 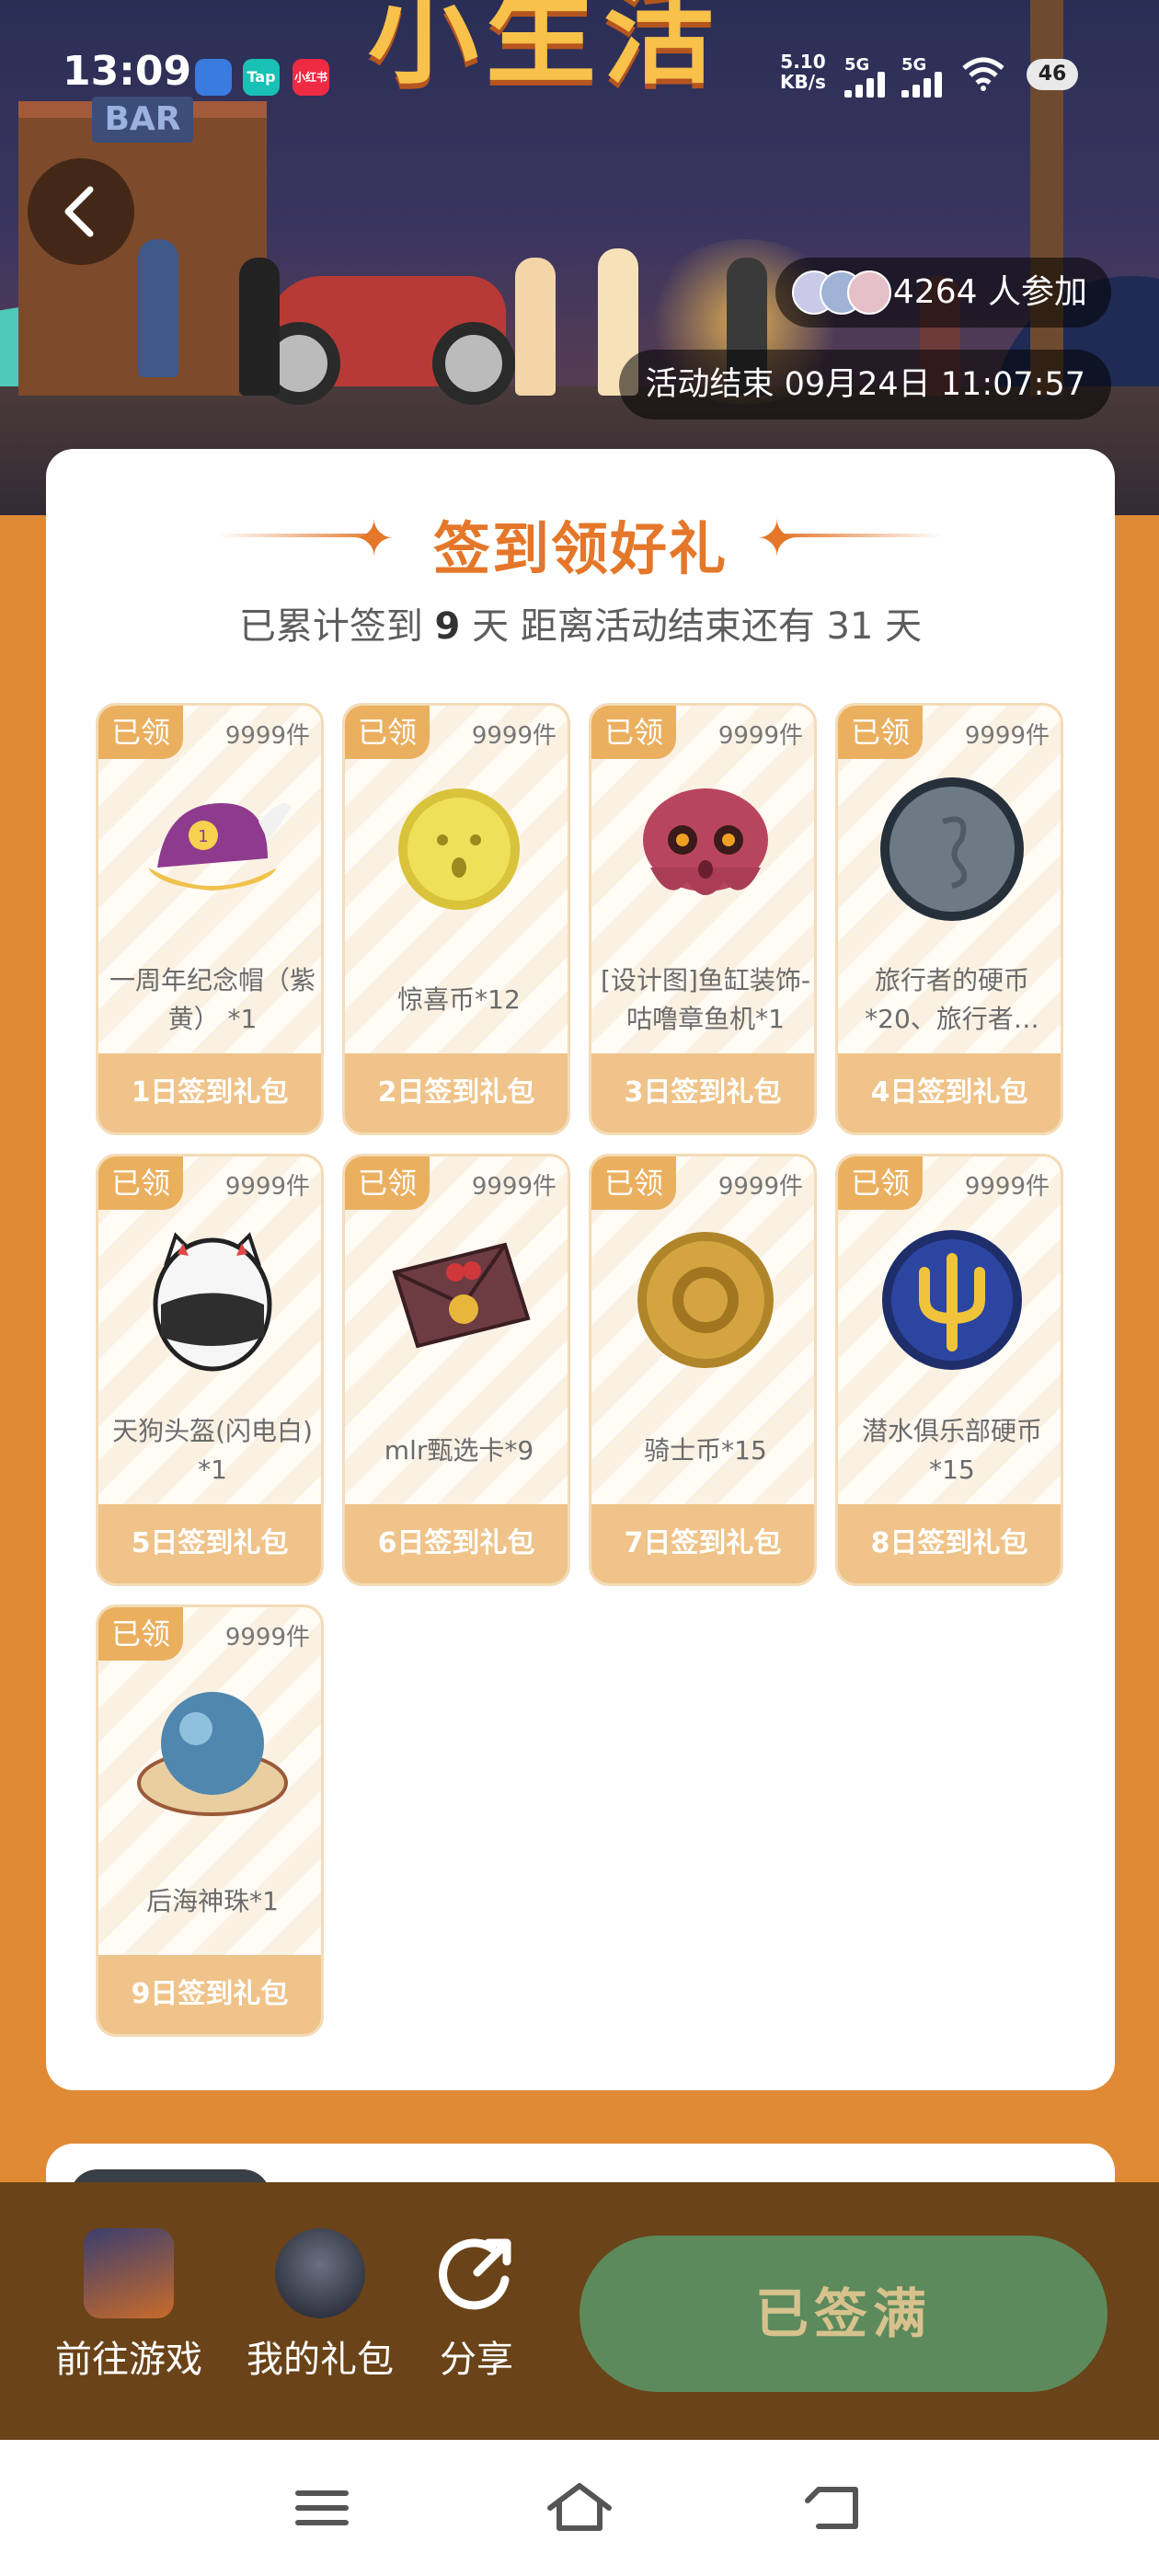 I want to click on checkin-summary: 已累计签到 9 天 距离活动结束还有 31 天, so click(x=580, y=623).